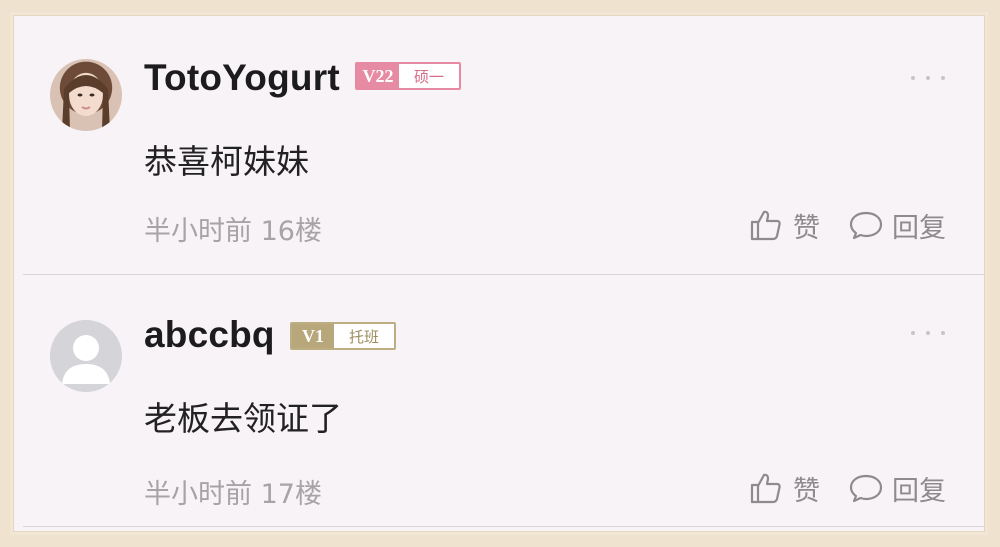 The height and width of the screenshot is (547, 1000). Describe the element at coordinates (378, 76) in the screenshot. I see `level-number: V22` at that location.